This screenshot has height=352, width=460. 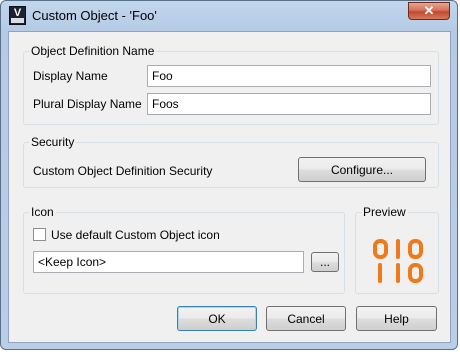 I want to click on object-definition-group-label: Object Definition Name, so click(x=93, y=51).